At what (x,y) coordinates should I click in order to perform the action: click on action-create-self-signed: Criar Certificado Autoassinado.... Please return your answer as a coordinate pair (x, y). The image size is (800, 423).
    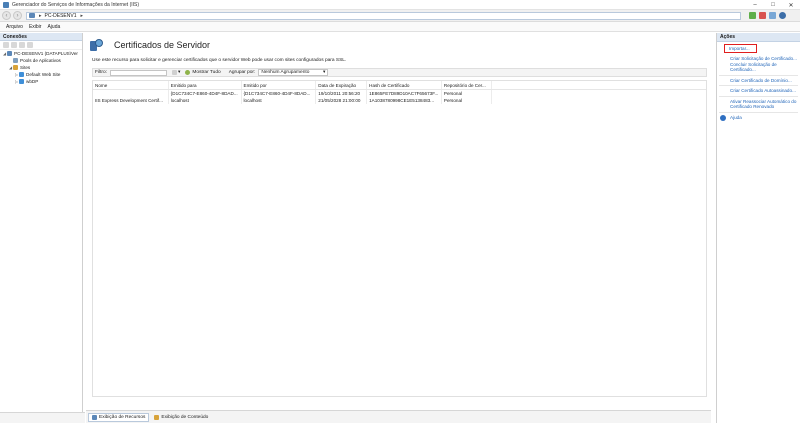
    Looking at the image, I should click on (758, 91).